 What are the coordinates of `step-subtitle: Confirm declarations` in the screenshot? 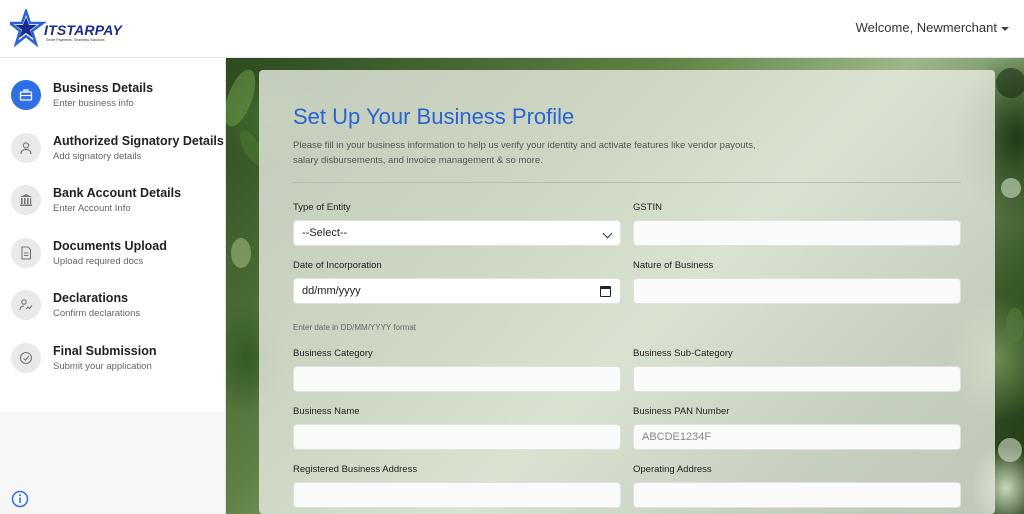 It's located at (97, 314).